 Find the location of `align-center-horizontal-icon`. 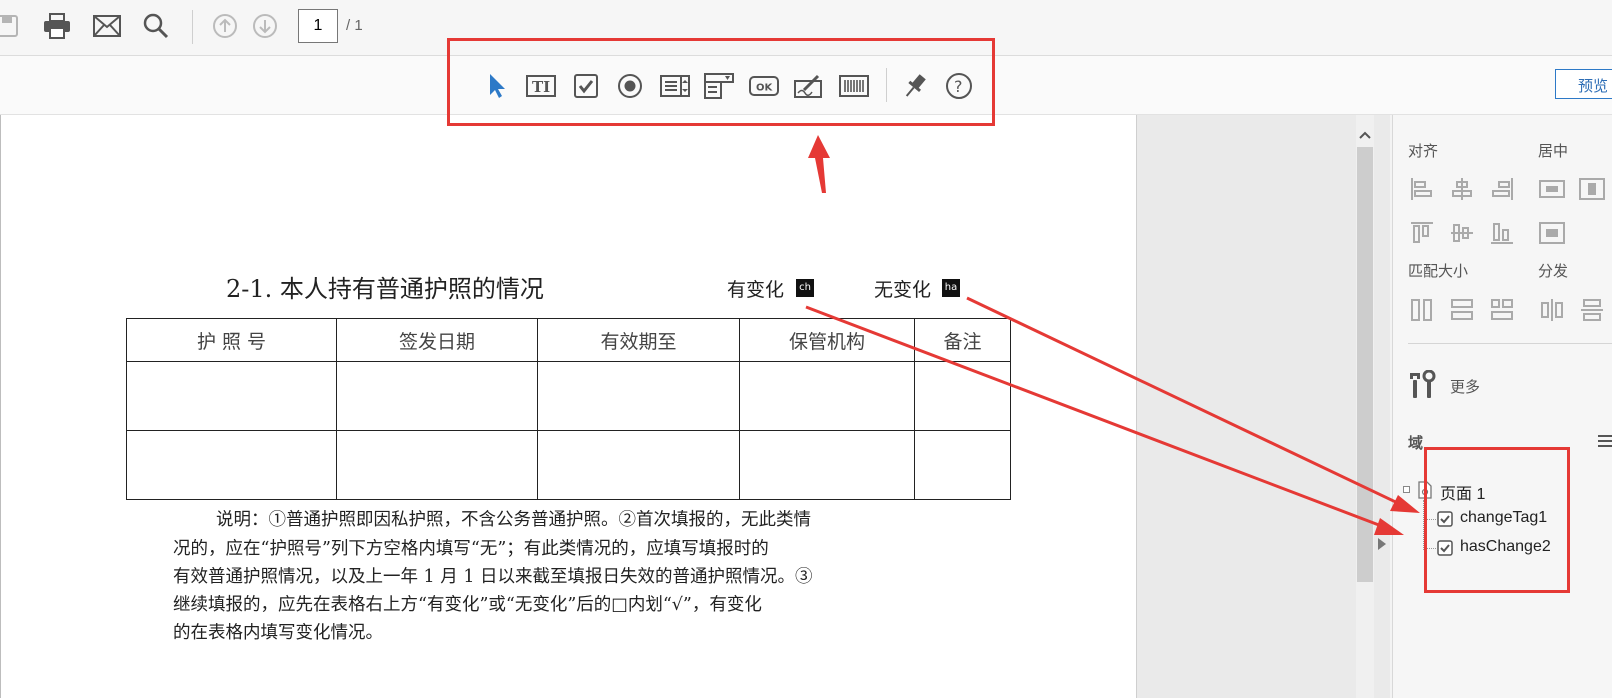

align-center-horizontal-icon is located at coordinates (1462, 189).